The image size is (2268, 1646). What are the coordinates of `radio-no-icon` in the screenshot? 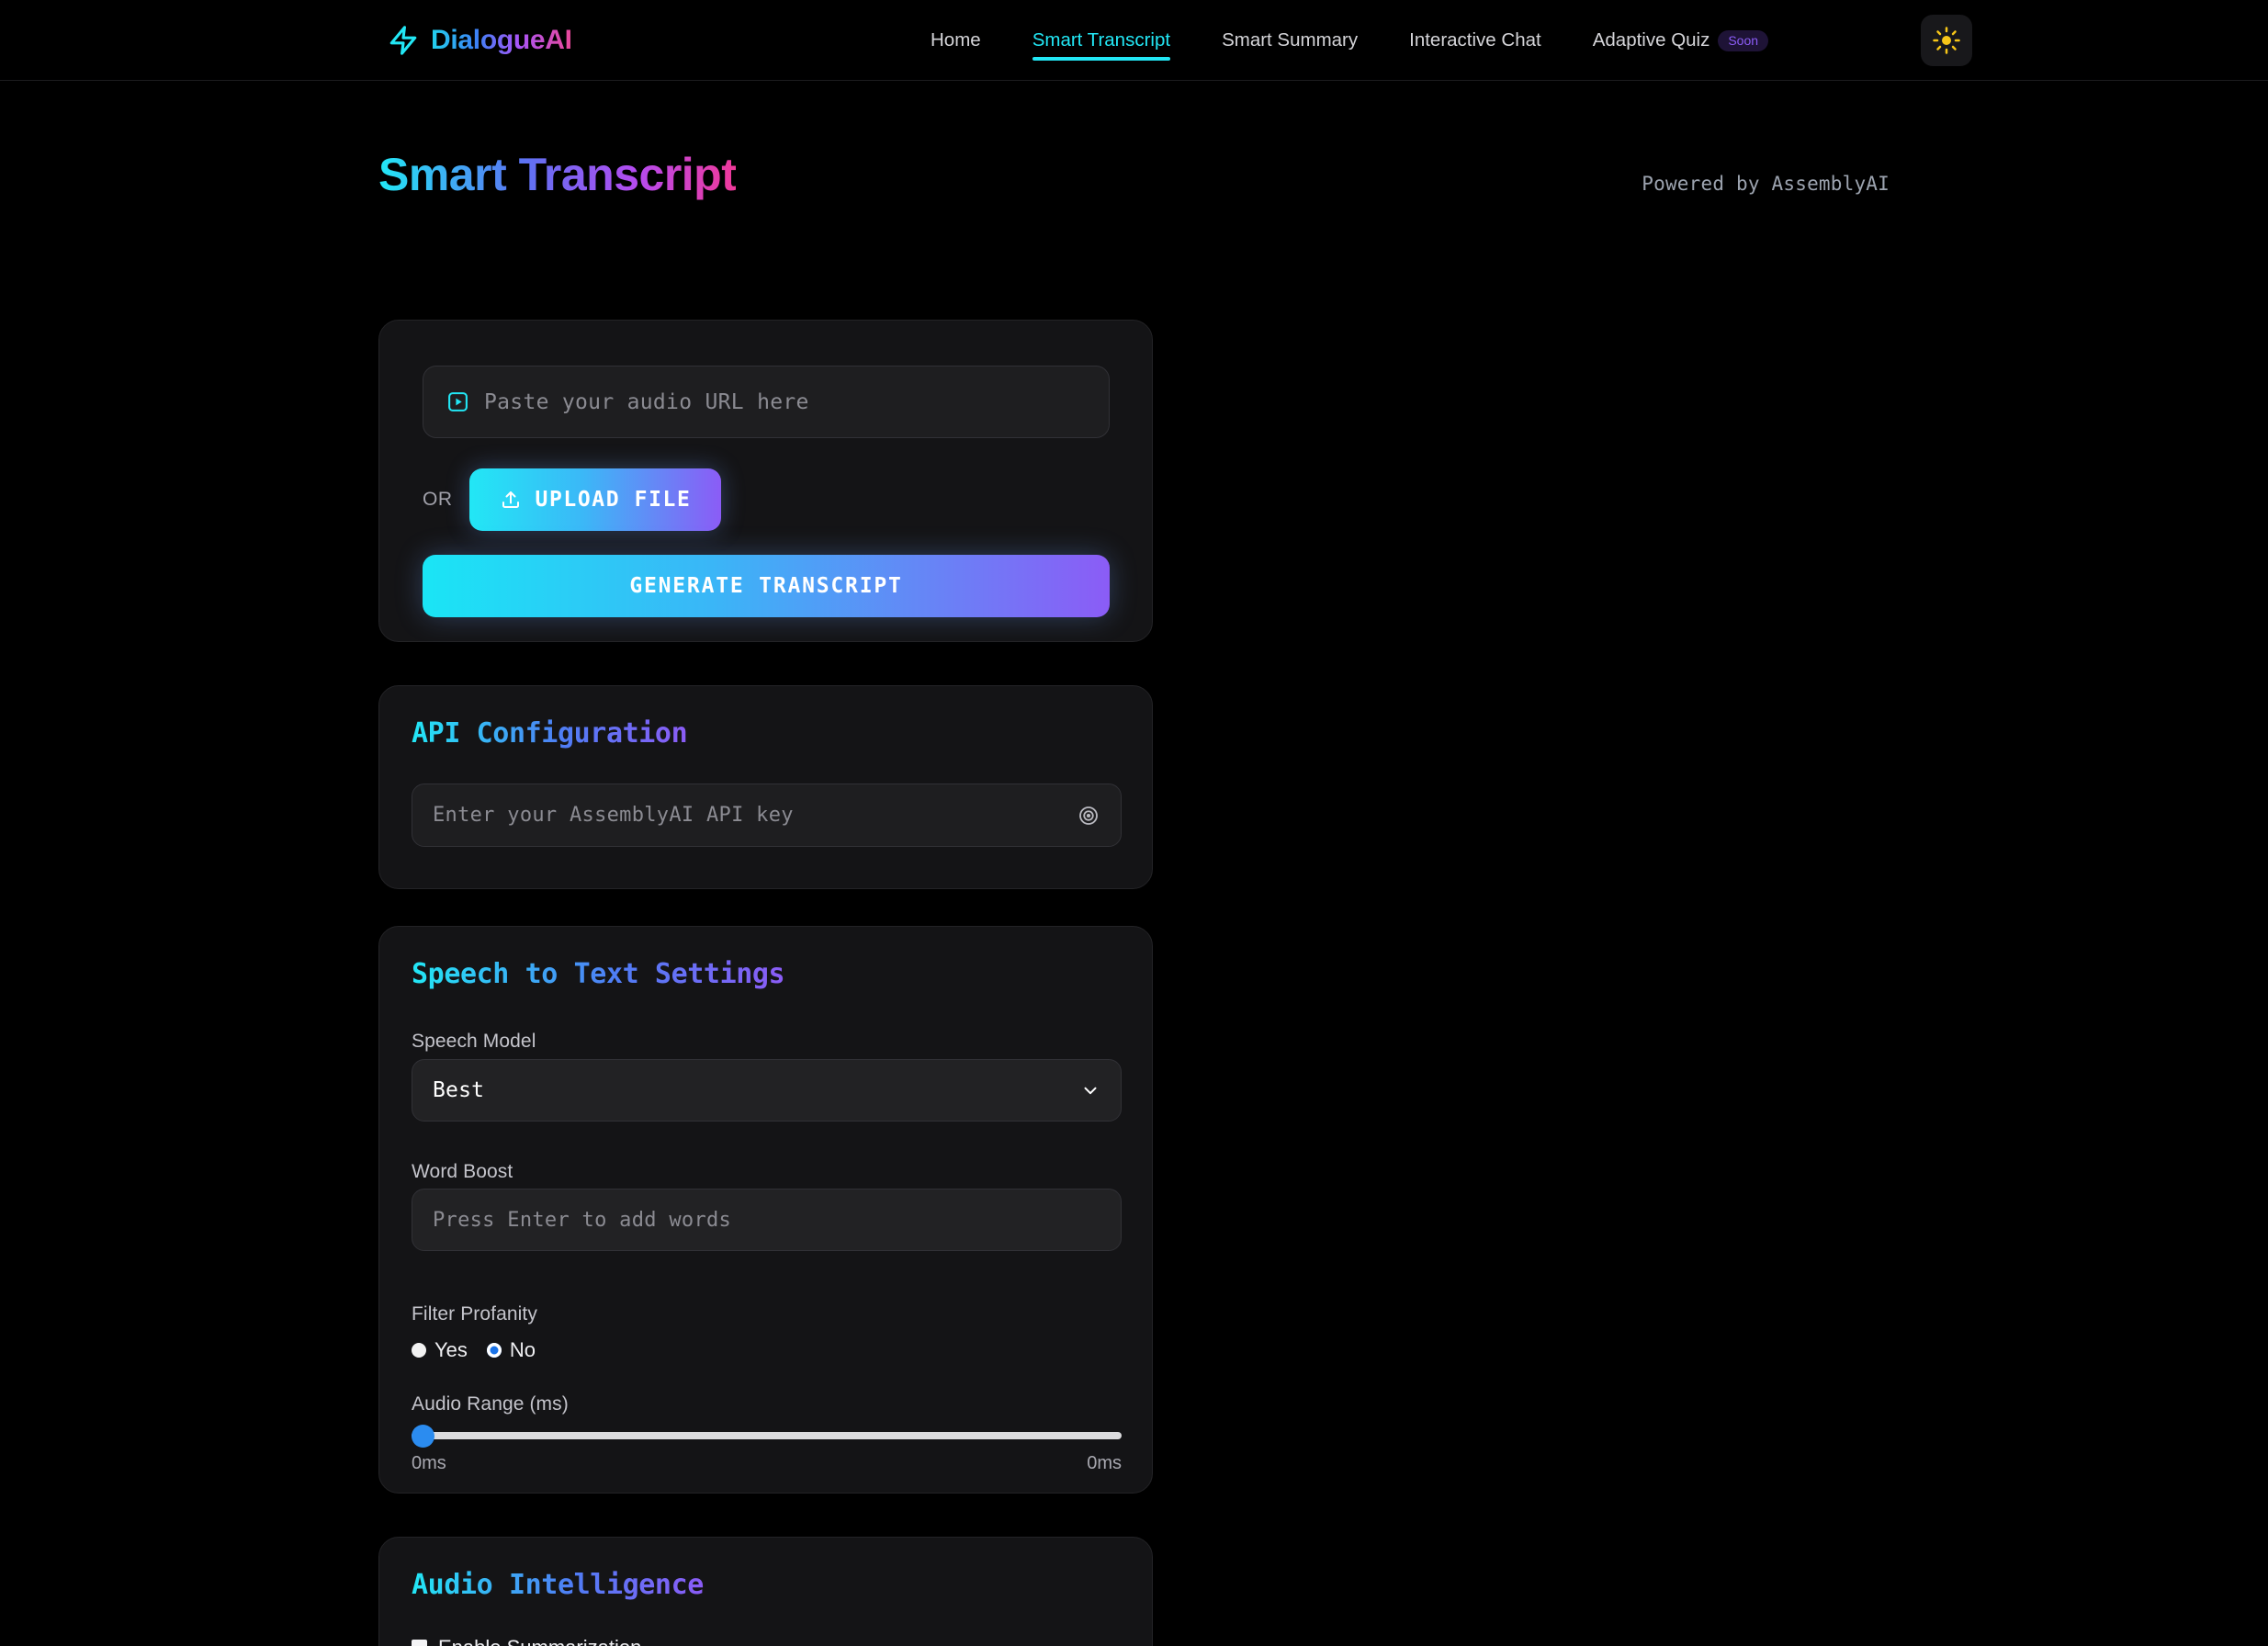 It's located at (494, 1350).